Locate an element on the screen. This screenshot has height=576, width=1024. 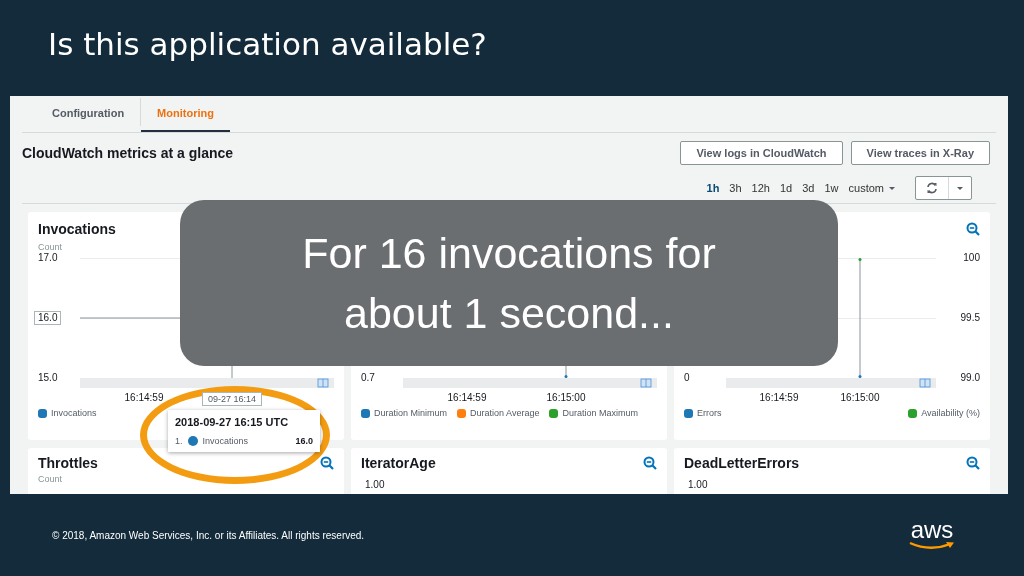
logo-text: aws is located at coordinates (932, 530).